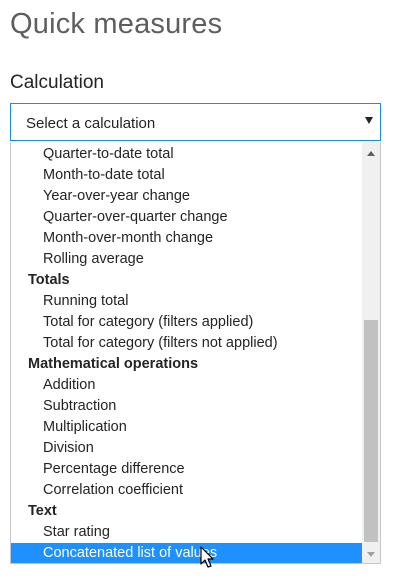 This screenshot has width=402, height=579. What do you see at coordinates (187, 301) in the screenshot?
I see `list-item: Running total` at bounding box center [187, 301].